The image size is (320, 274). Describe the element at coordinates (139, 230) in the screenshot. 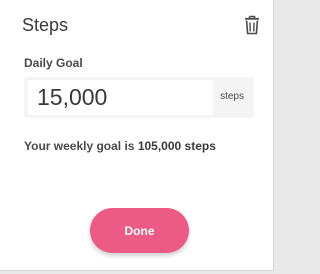

I see `done-button: Done` at that location.